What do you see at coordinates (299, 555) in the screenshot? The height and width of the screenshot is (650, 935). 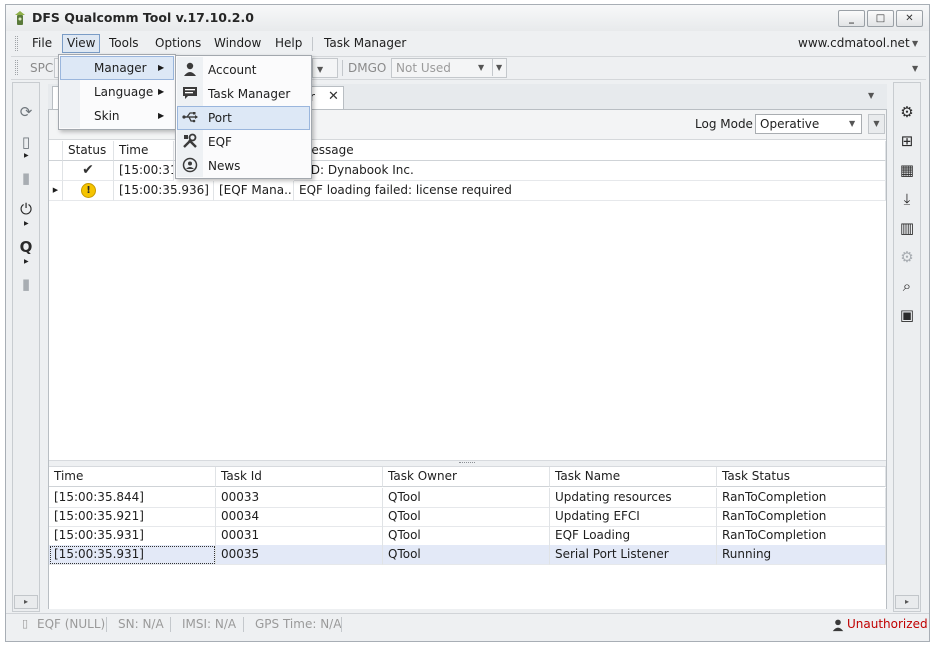 I see `task-id: 00035` at bounding box center [299, 555].